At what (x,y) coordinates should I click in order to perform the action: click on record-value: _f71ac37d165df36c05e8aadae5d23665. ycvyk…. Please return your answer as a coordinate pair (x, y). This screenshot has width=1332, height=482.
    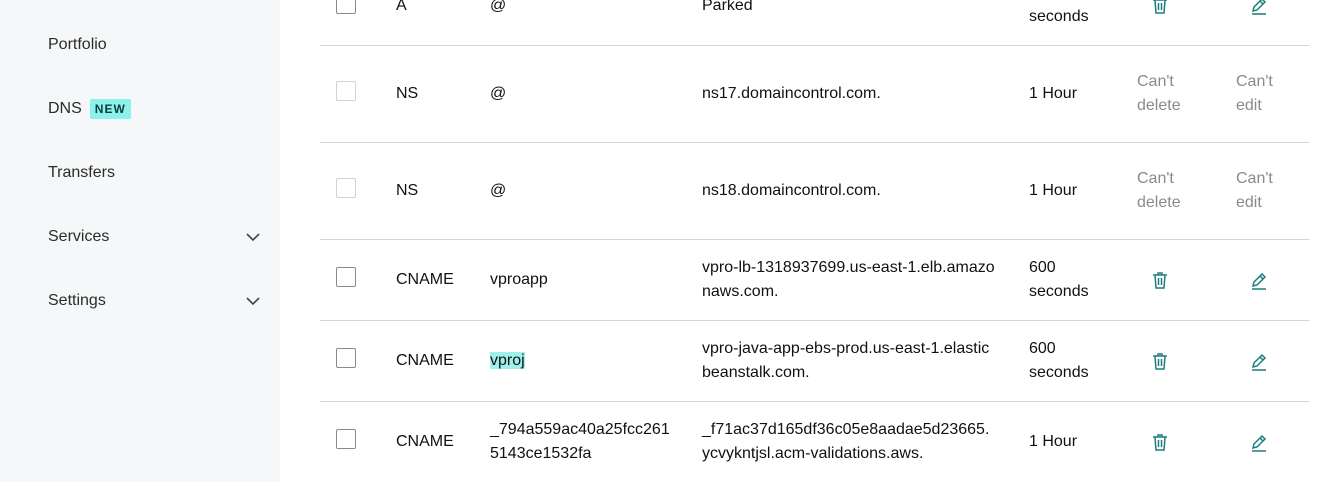
    Looking at the image, I should click on (845, 442).